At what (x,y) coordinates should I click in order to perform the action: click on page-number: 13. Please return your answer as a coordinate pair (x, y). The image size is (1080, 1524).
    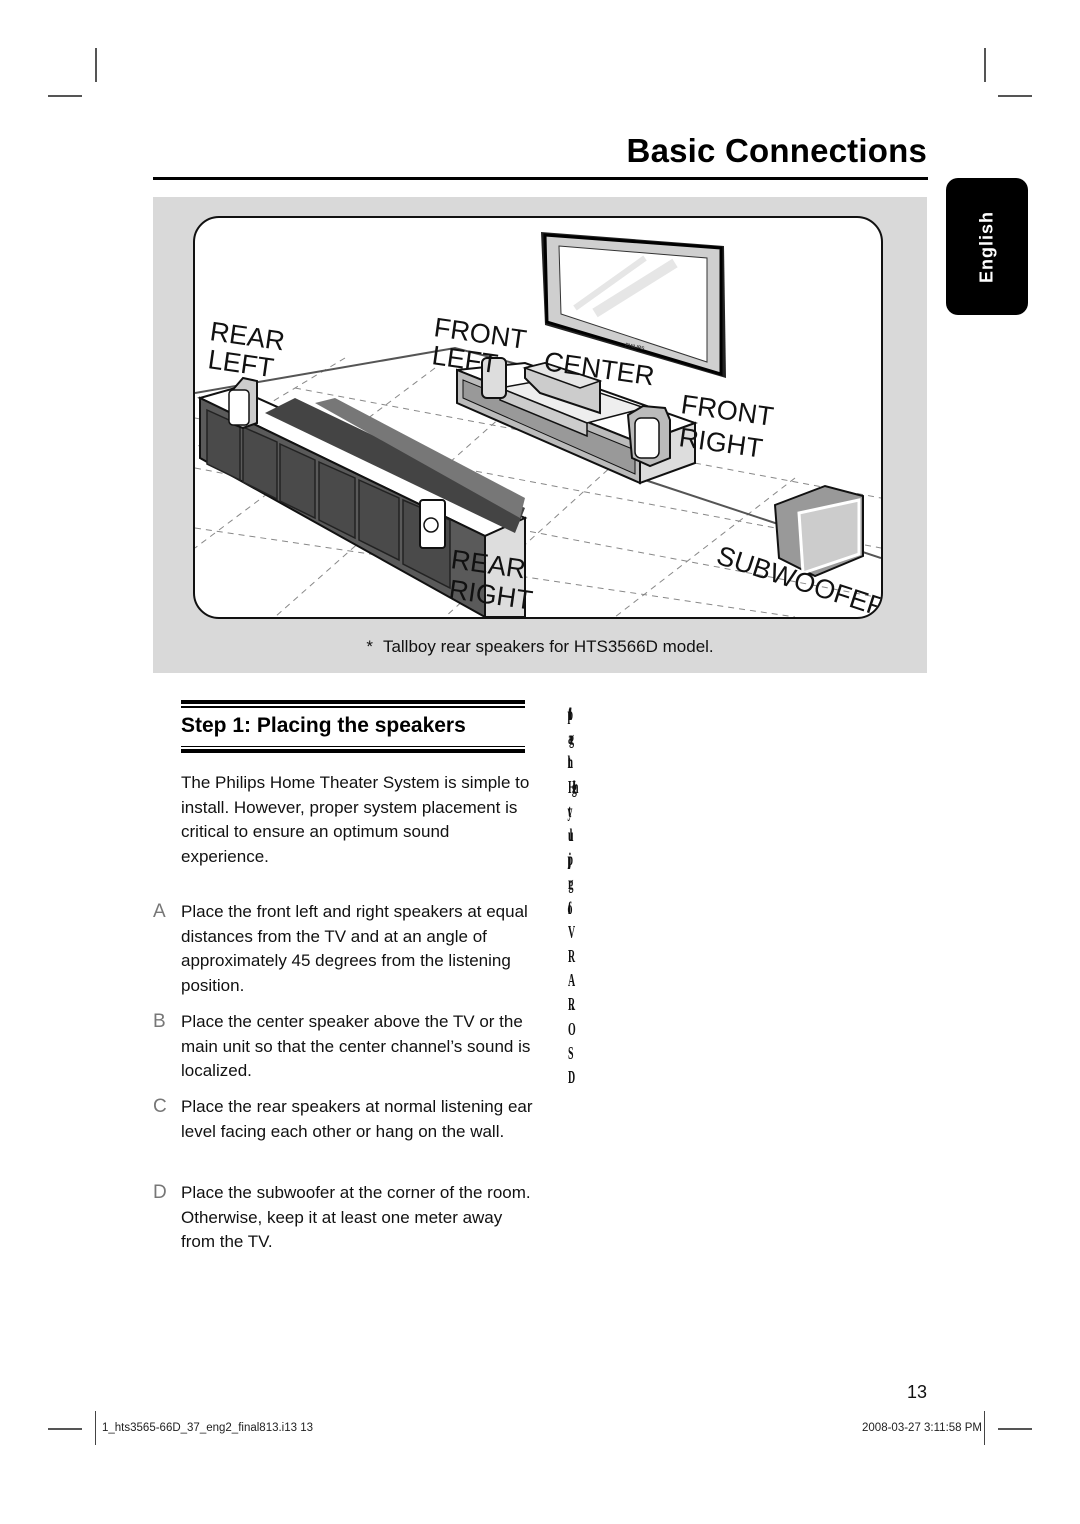
    Looking at the image, I should click on (916, 1392).